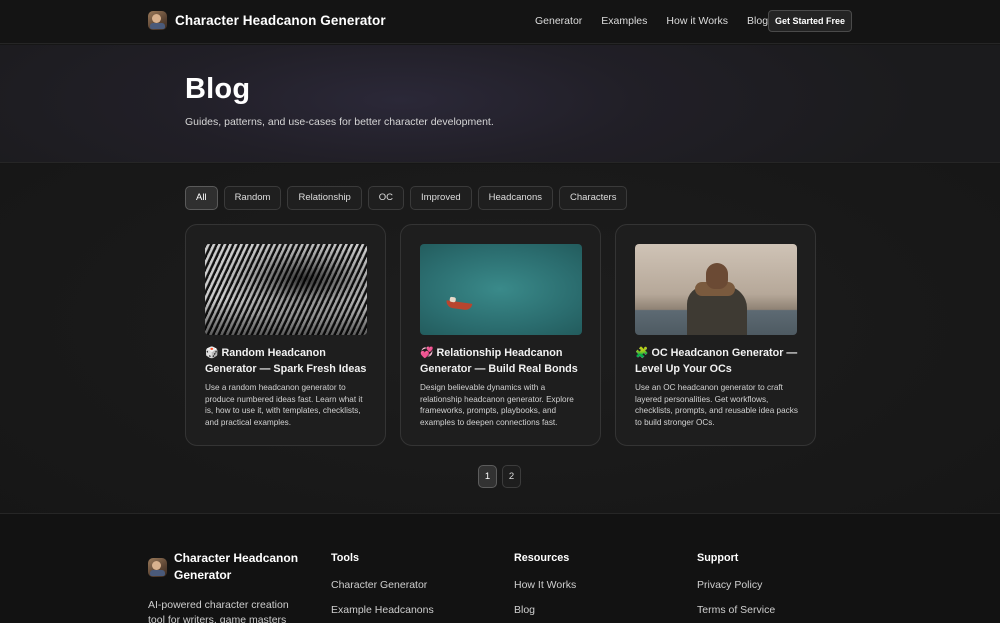  What do you see at coordinates (716, 289) in the screenshot?
I see `post-thumbnail-person` at bounding box center [716, 289].